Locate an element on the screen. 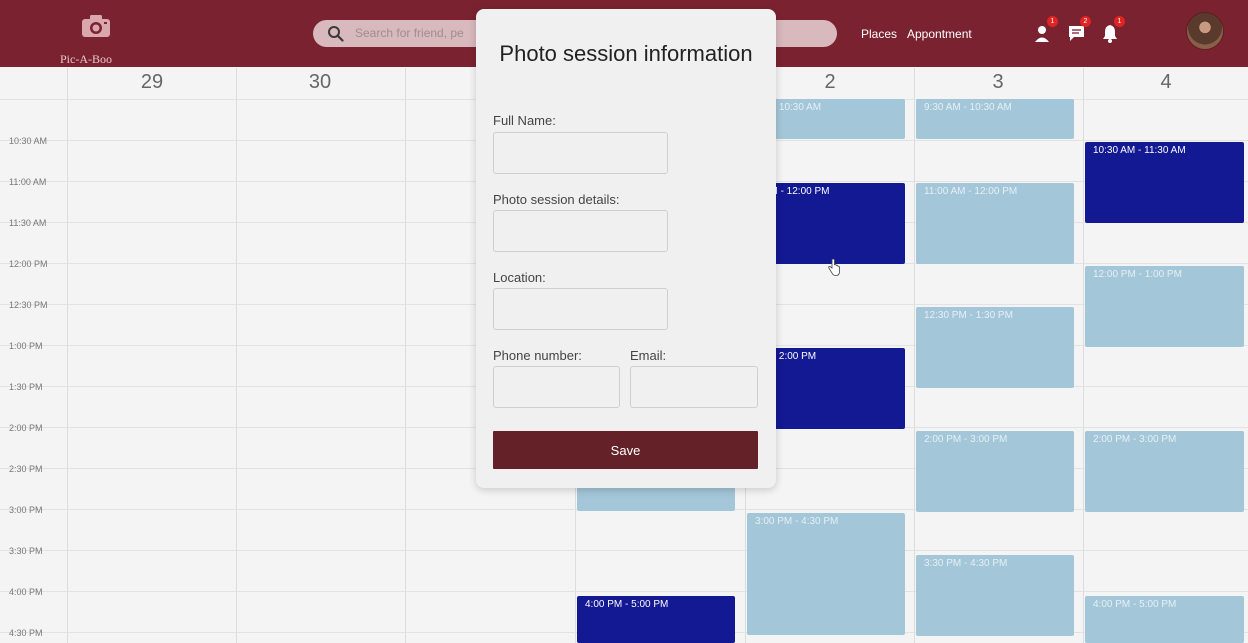 This screenshot has width=1248, height=643. time-label: 2:30 PM is located at coordinates (26, 469).